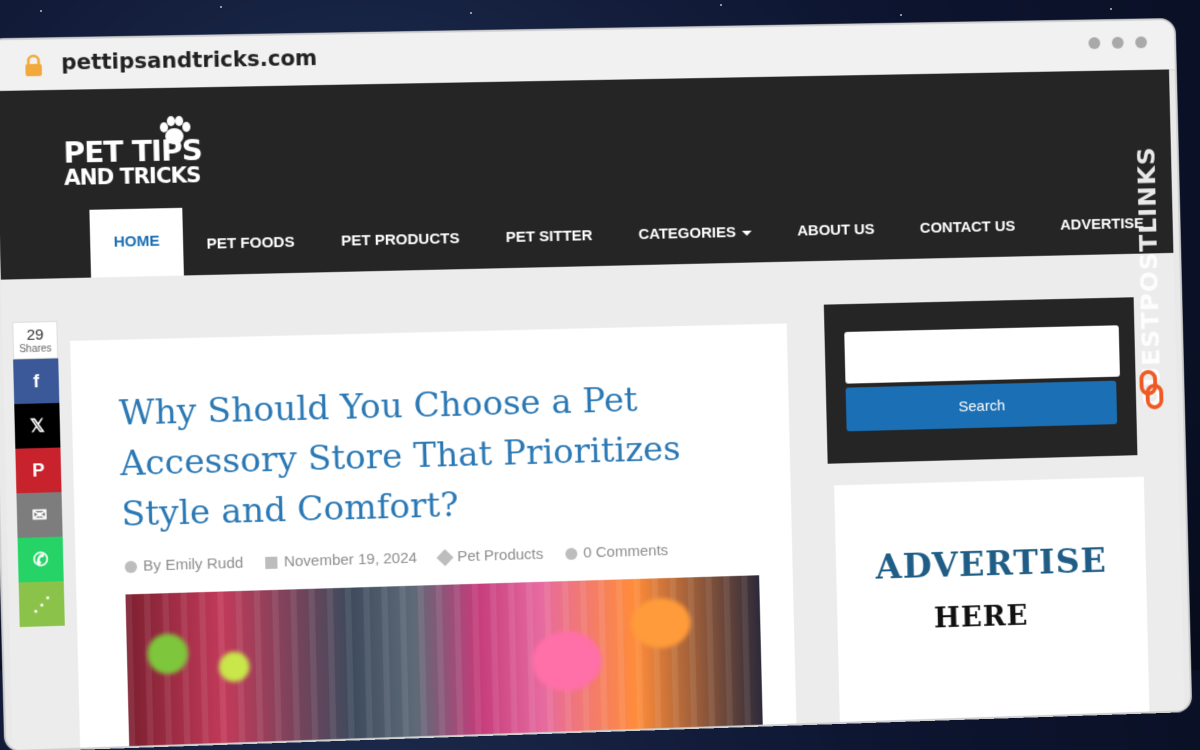 Image resolution: width=1200 pixels, height=750 pixels. What do you see at coordinates (34, 65) in the screenshot?
I see `lock-icon` at bounding box center [34, 65].